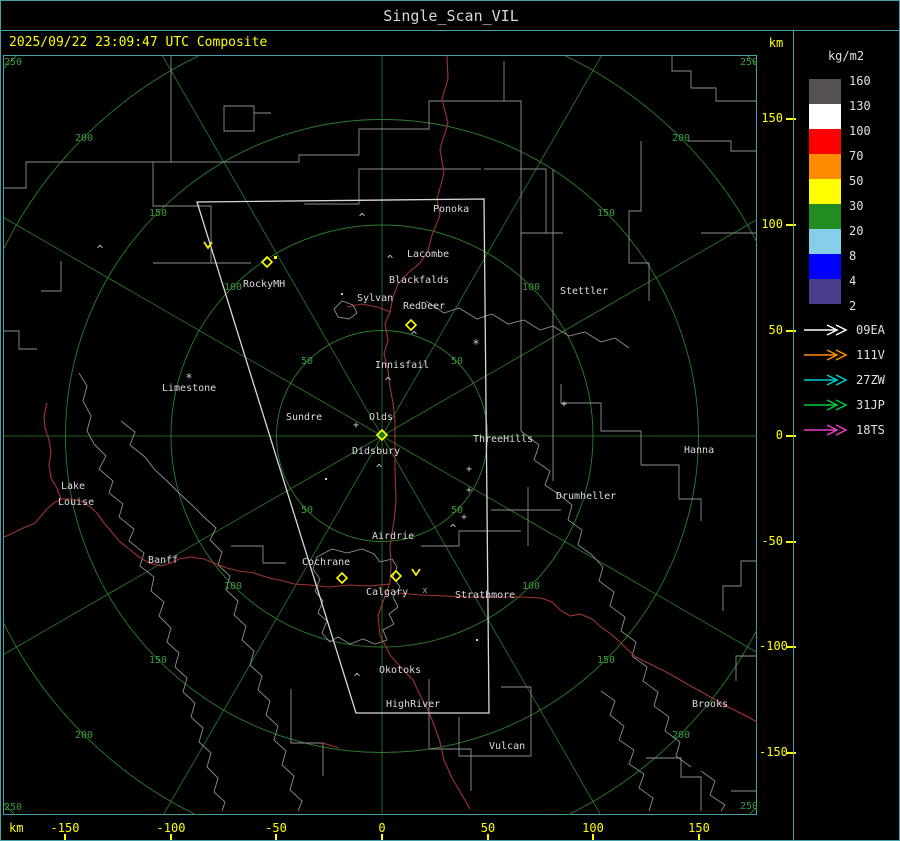 This screenshot has width=900, height=841. I want to click on track-id-label: 111V, so click(870, 355).